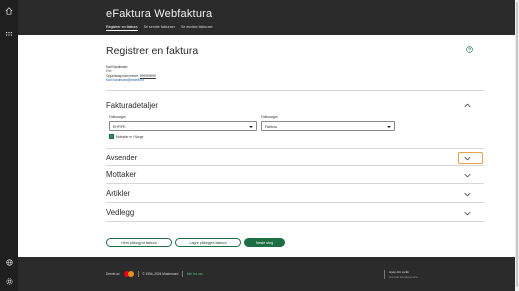  Describe the element at coordinates (159, 14) in the screenshot. I see `app-title: eFaktura Webfaktura` at that location.